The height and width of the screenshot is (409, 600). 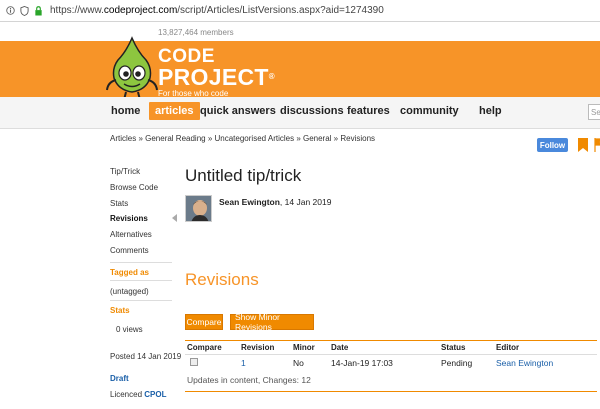 I want to click on search-input: Se, so click(x=594, y=112).